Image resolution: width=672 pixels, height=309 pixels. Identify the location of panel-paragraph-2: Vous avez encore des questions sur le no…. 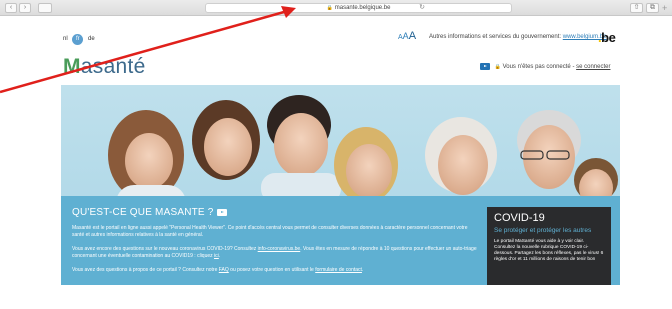
(274, 252).